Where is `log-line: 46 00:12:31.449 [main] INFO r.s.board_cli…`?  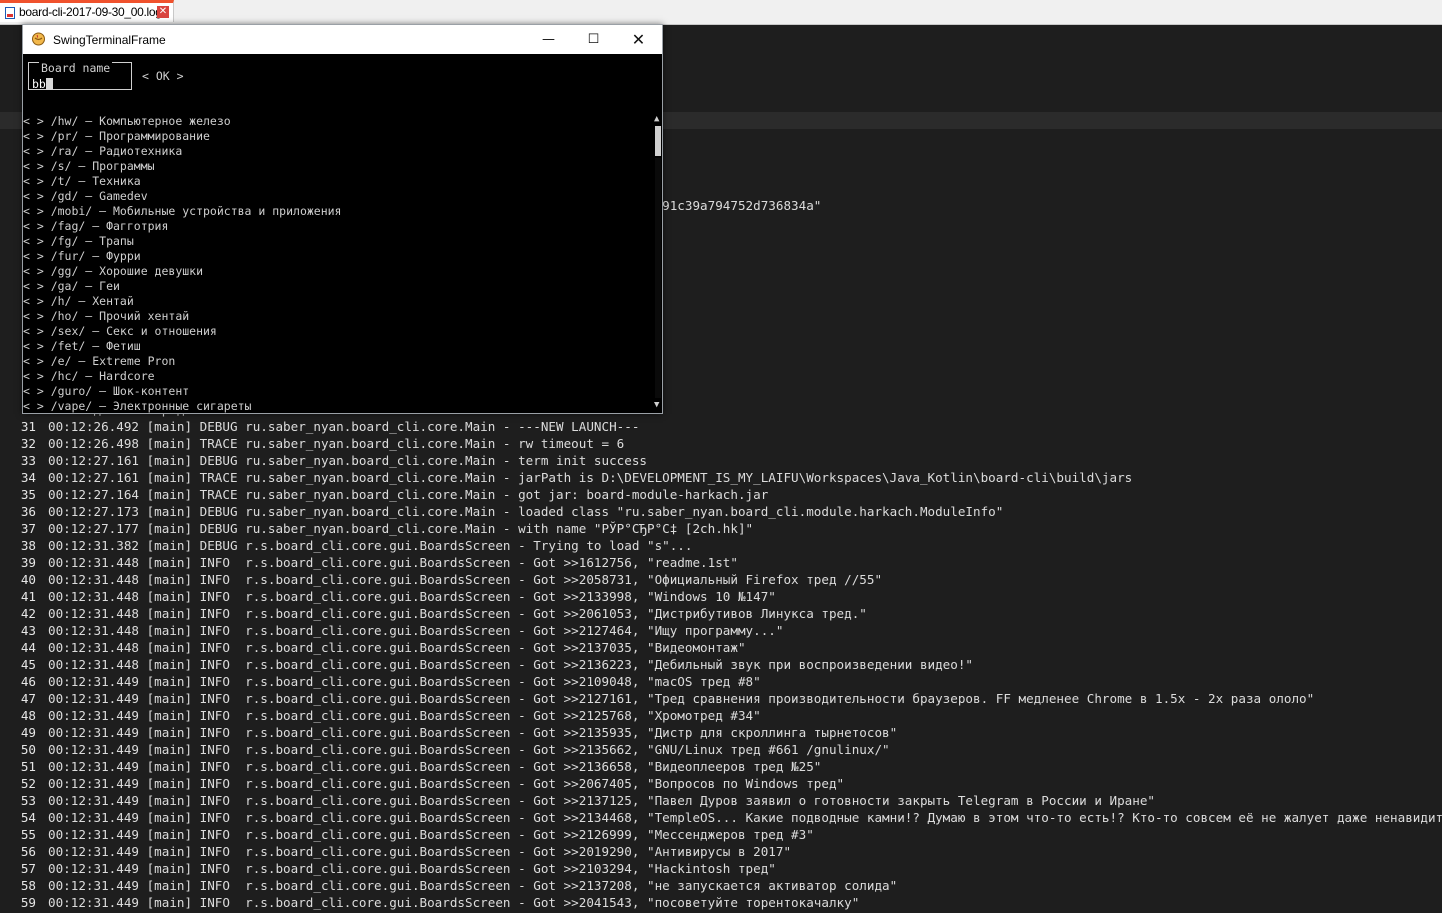 log-line: 46 00:12:31.449 [main] INFO r.s.board_cli… is located at coordinates (721, 681).